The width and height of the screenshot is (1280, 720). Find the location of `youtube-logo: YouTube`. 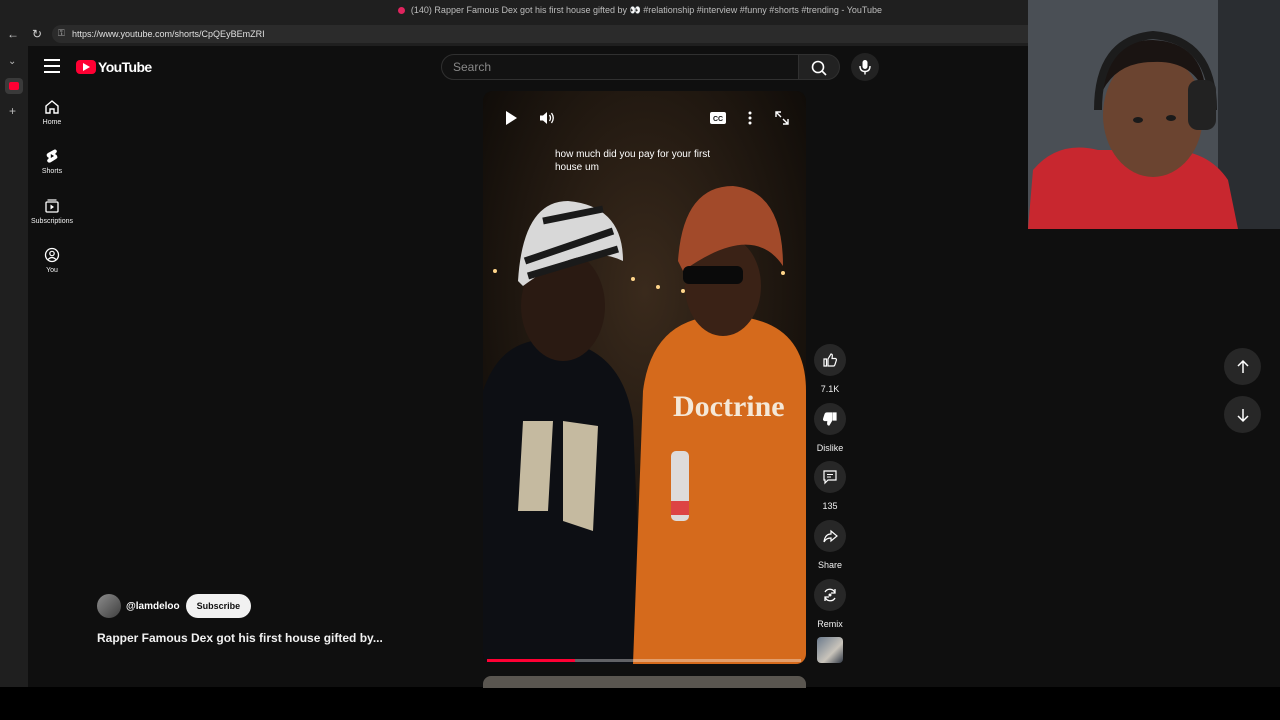

youtube-logo: YouTube is located at coordinates (114, 67).